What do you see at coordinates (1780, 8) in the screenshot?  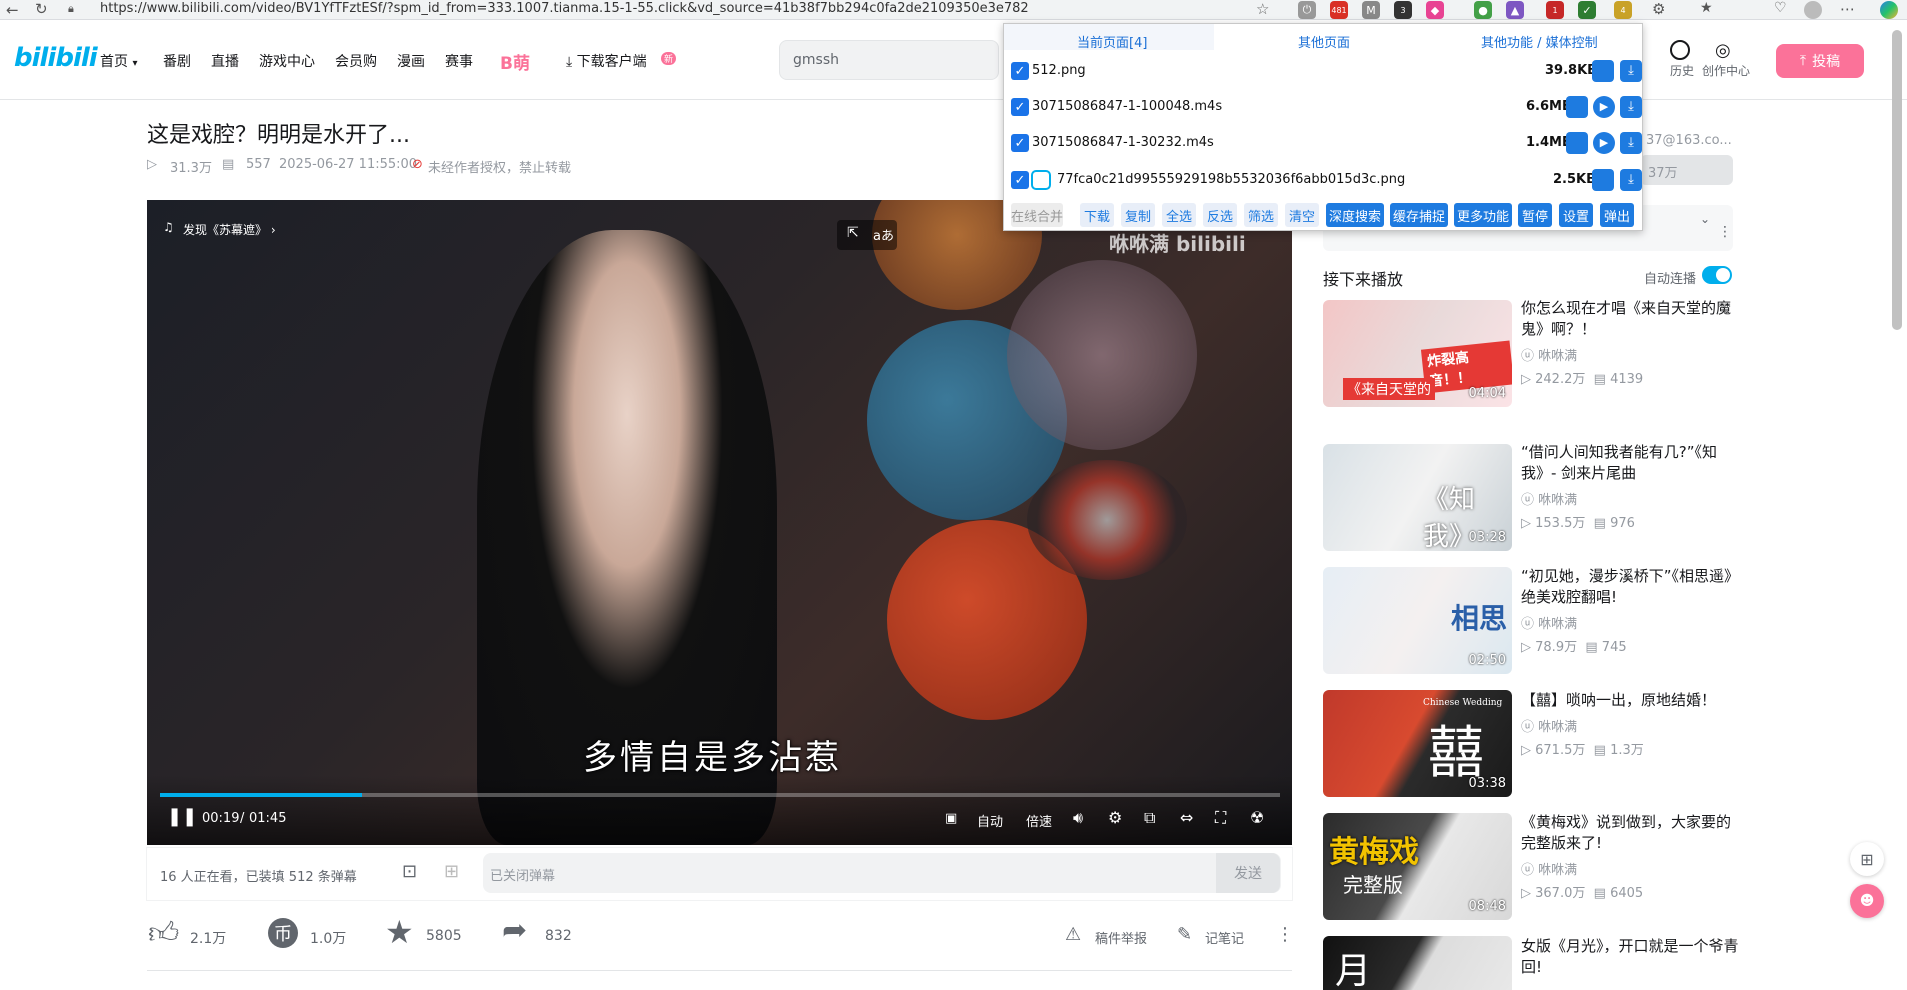 I see `health-icon: ♡` at bounding box center [1780, 8].